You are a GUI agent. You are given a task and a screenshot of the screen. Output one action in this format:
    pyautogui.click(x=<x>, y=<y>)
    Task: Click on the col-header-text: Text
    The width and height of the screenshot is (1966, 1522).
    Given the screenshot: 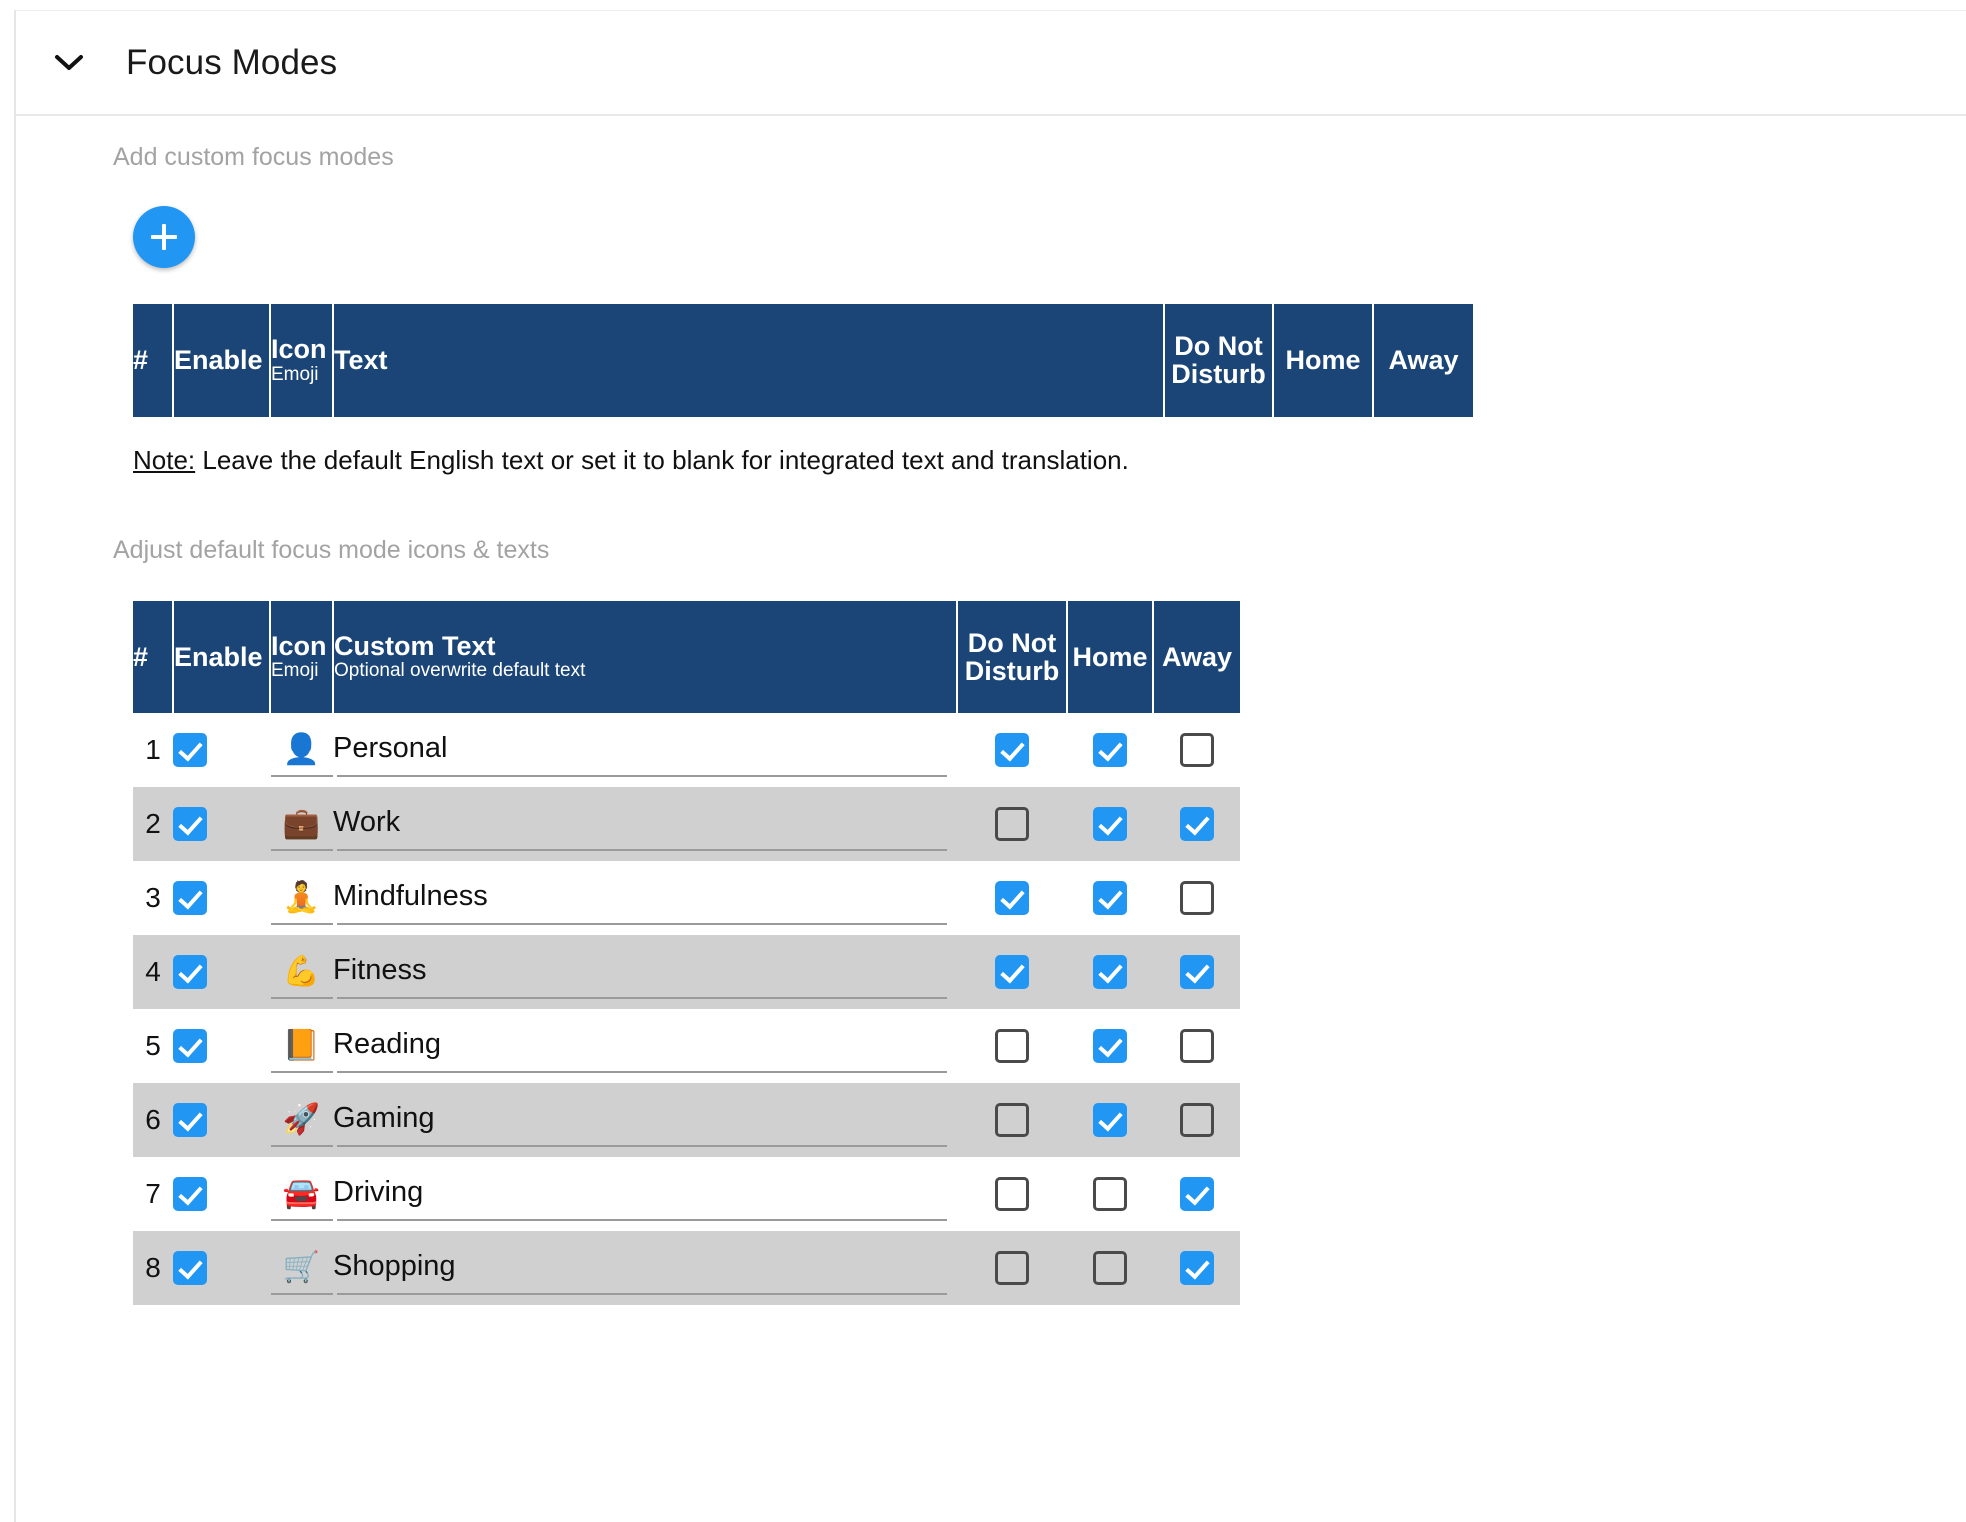 What is the action you would take?
    pyautogui.click(x=749, y=360)
    